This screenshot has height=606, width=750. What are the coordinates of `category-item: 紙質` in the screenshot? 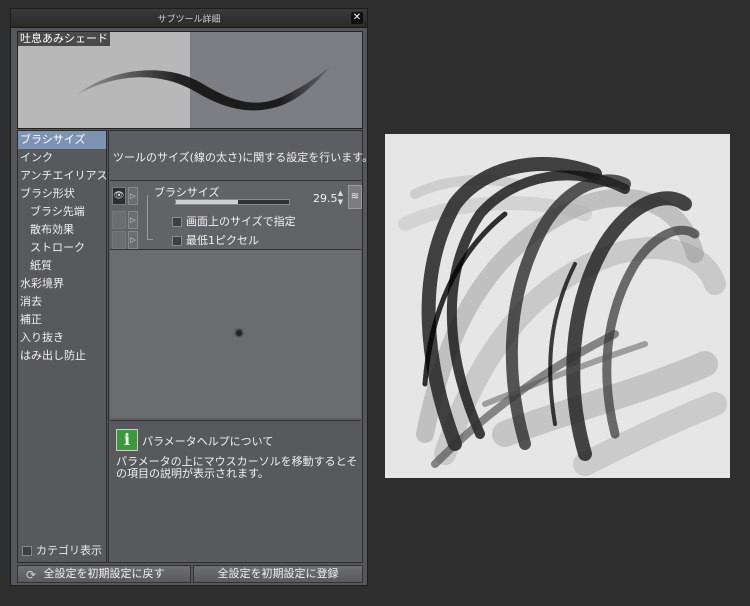 It's located at (62, 266).